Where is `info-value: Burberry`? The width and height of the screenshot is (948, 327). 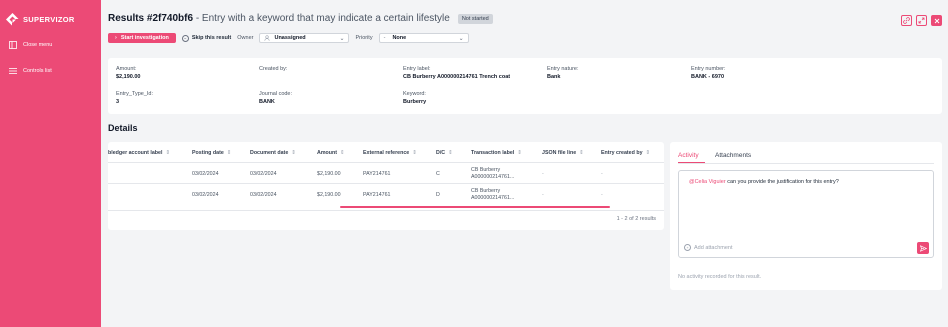 info-value: Burberry is located at coordinates (415, 102).